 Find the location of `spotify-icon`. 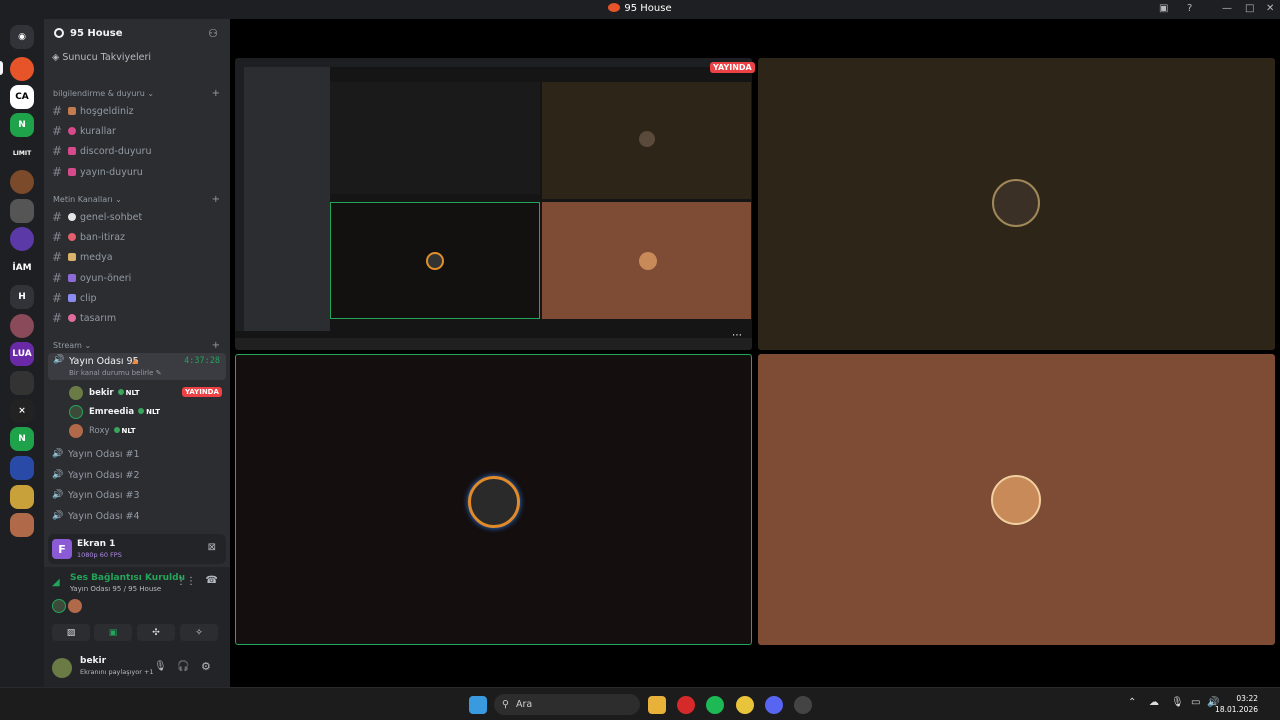

spotify-icon is located at coordinates (715, 705).